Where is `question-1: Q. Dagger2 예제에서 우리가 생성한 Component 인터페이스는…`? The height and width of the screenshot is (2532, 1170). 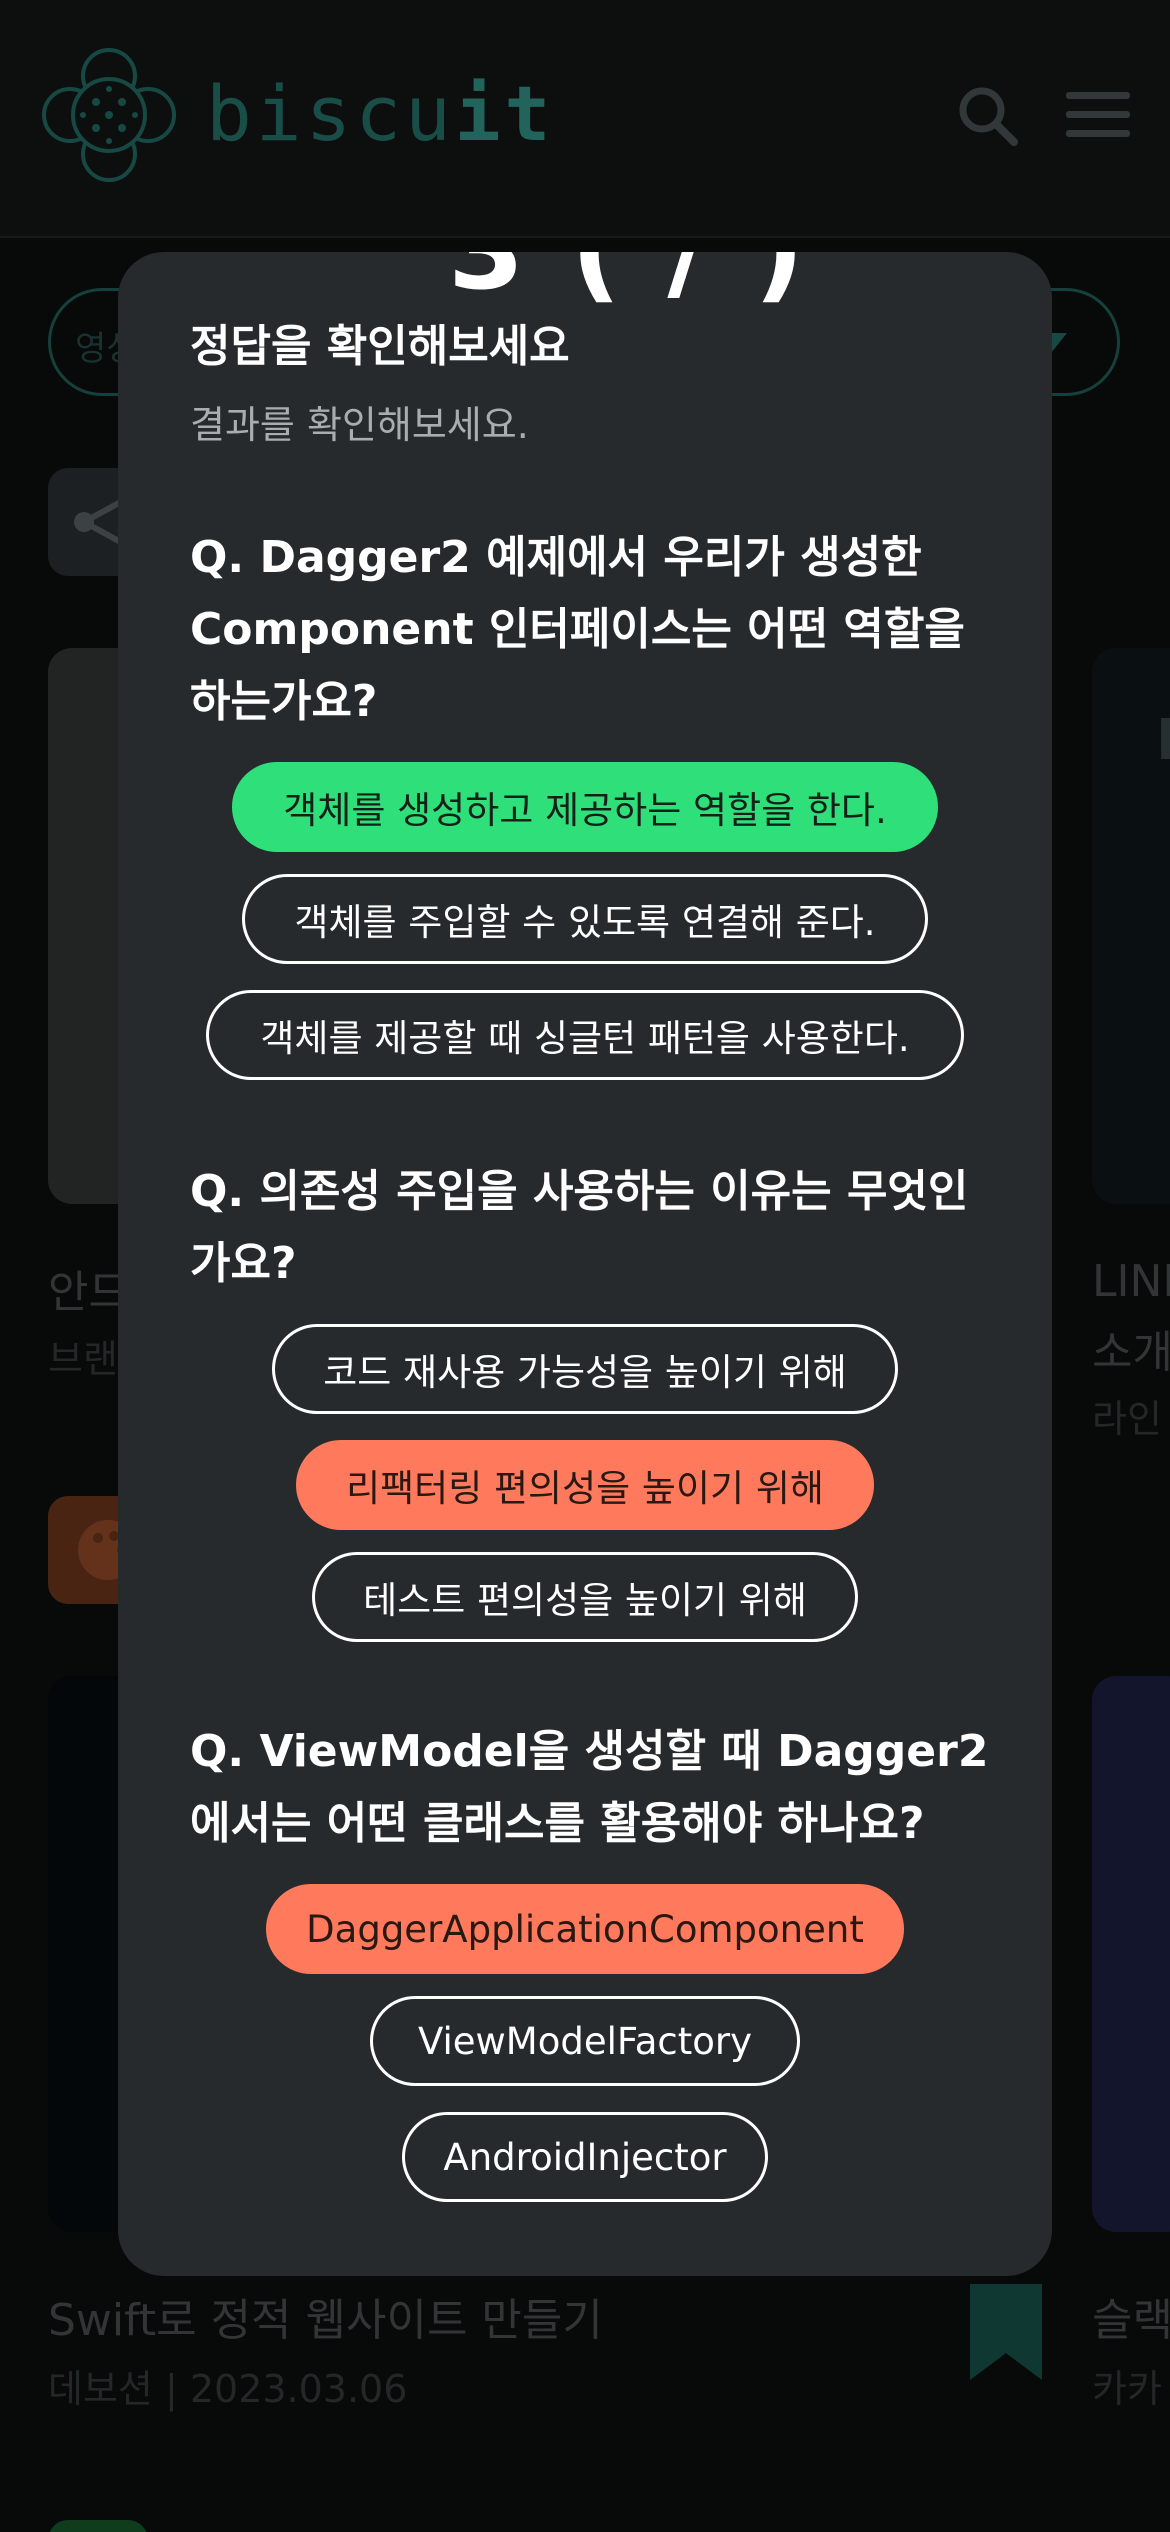
question-1: Q. Dagger2 예제에서 우리가 생성한 Component 인터페이스는… is located at coordinates (590, 630).